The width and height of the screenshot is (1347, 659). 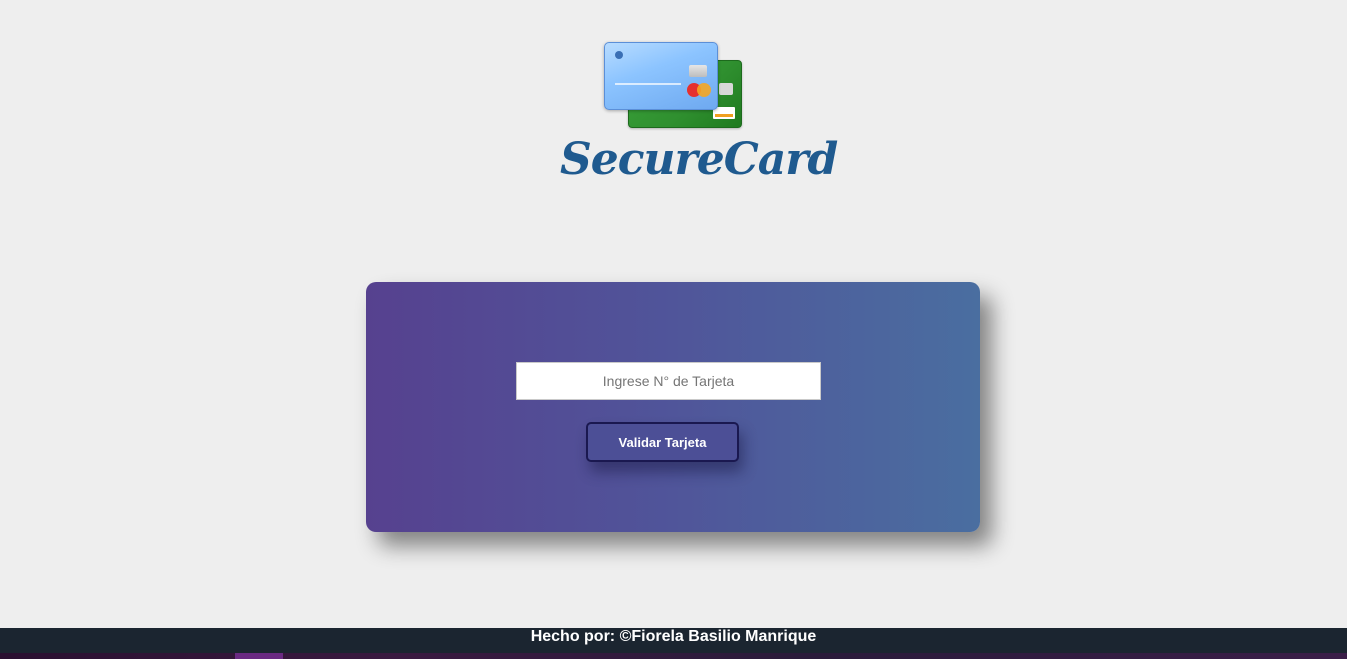 I want to click on footer-bar-accent, so click(x=259, y=656).